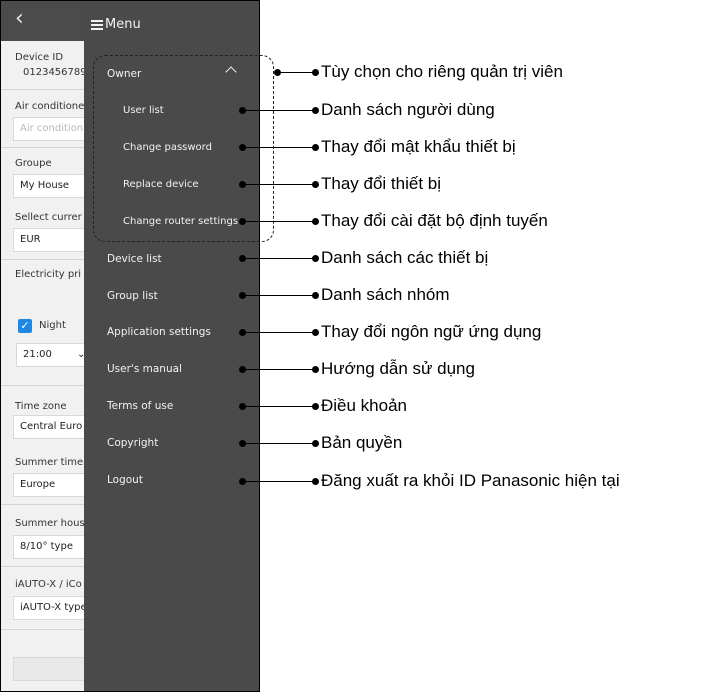  Describe the element at coordinates (49, 462) in the screenshot. I see `summer-time-label: Summer time` at that location.